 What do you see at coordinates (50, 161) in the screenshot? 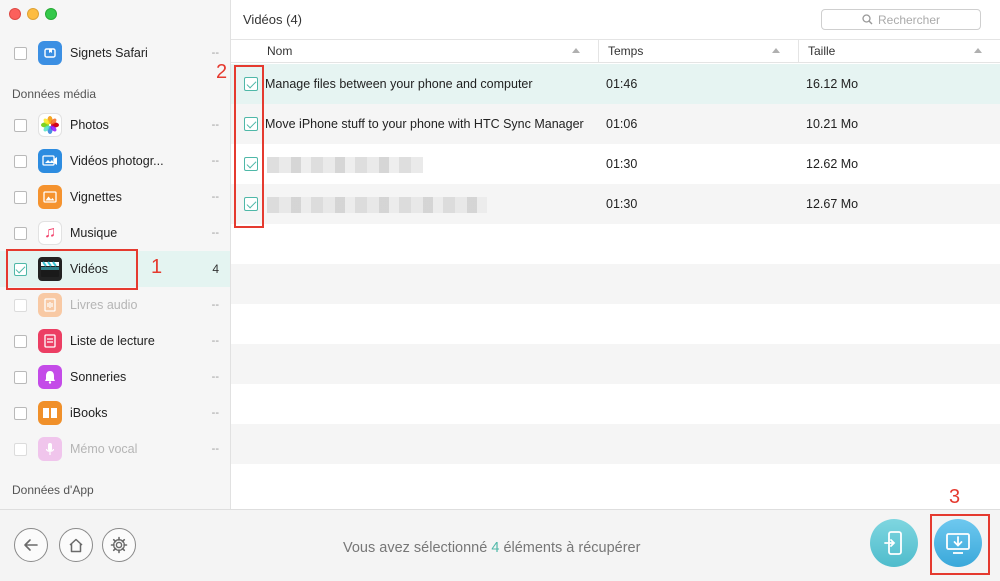
I see `photo-video-icon` at bounding box center [50, 161].